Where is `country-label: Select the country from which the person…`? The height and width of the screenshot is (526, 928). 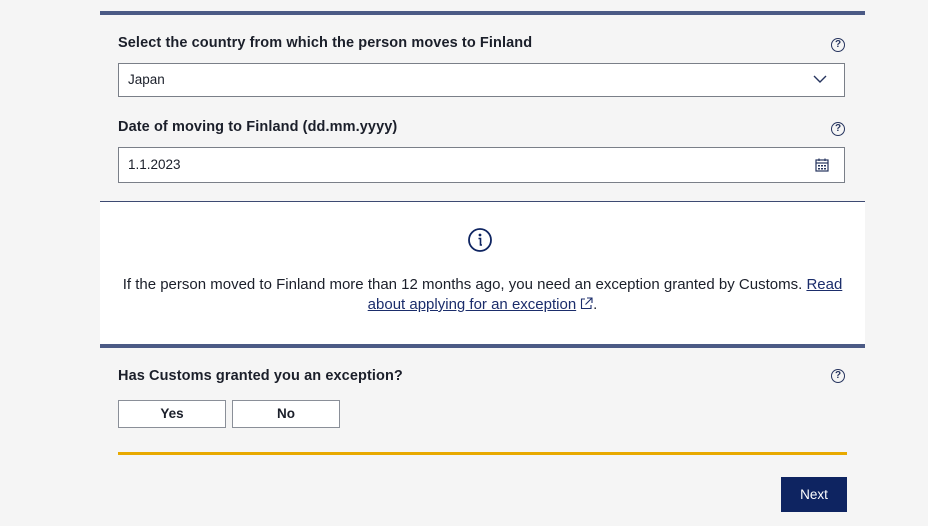 country-label: Select the country from which the person… is located at coordinates (325, 43).